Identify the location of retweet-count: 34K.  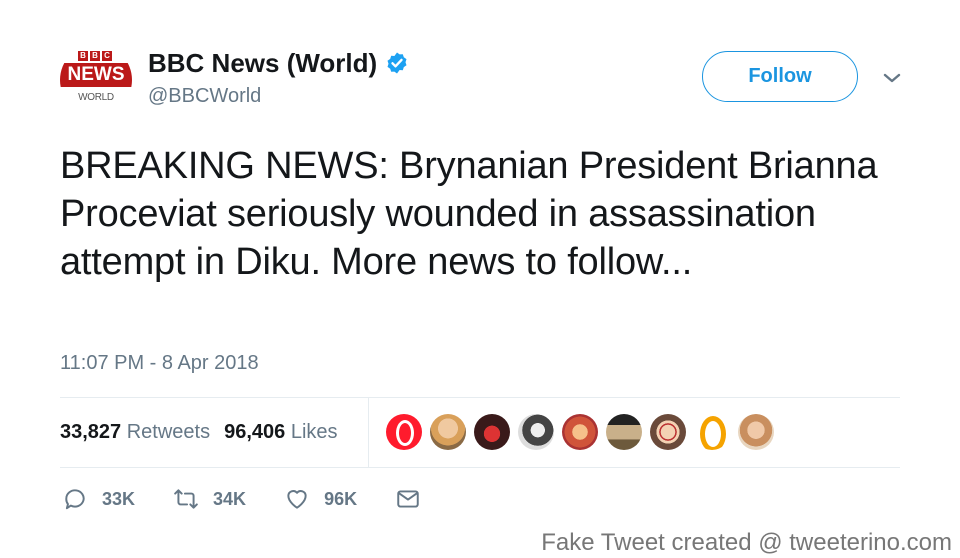
(230, 498).